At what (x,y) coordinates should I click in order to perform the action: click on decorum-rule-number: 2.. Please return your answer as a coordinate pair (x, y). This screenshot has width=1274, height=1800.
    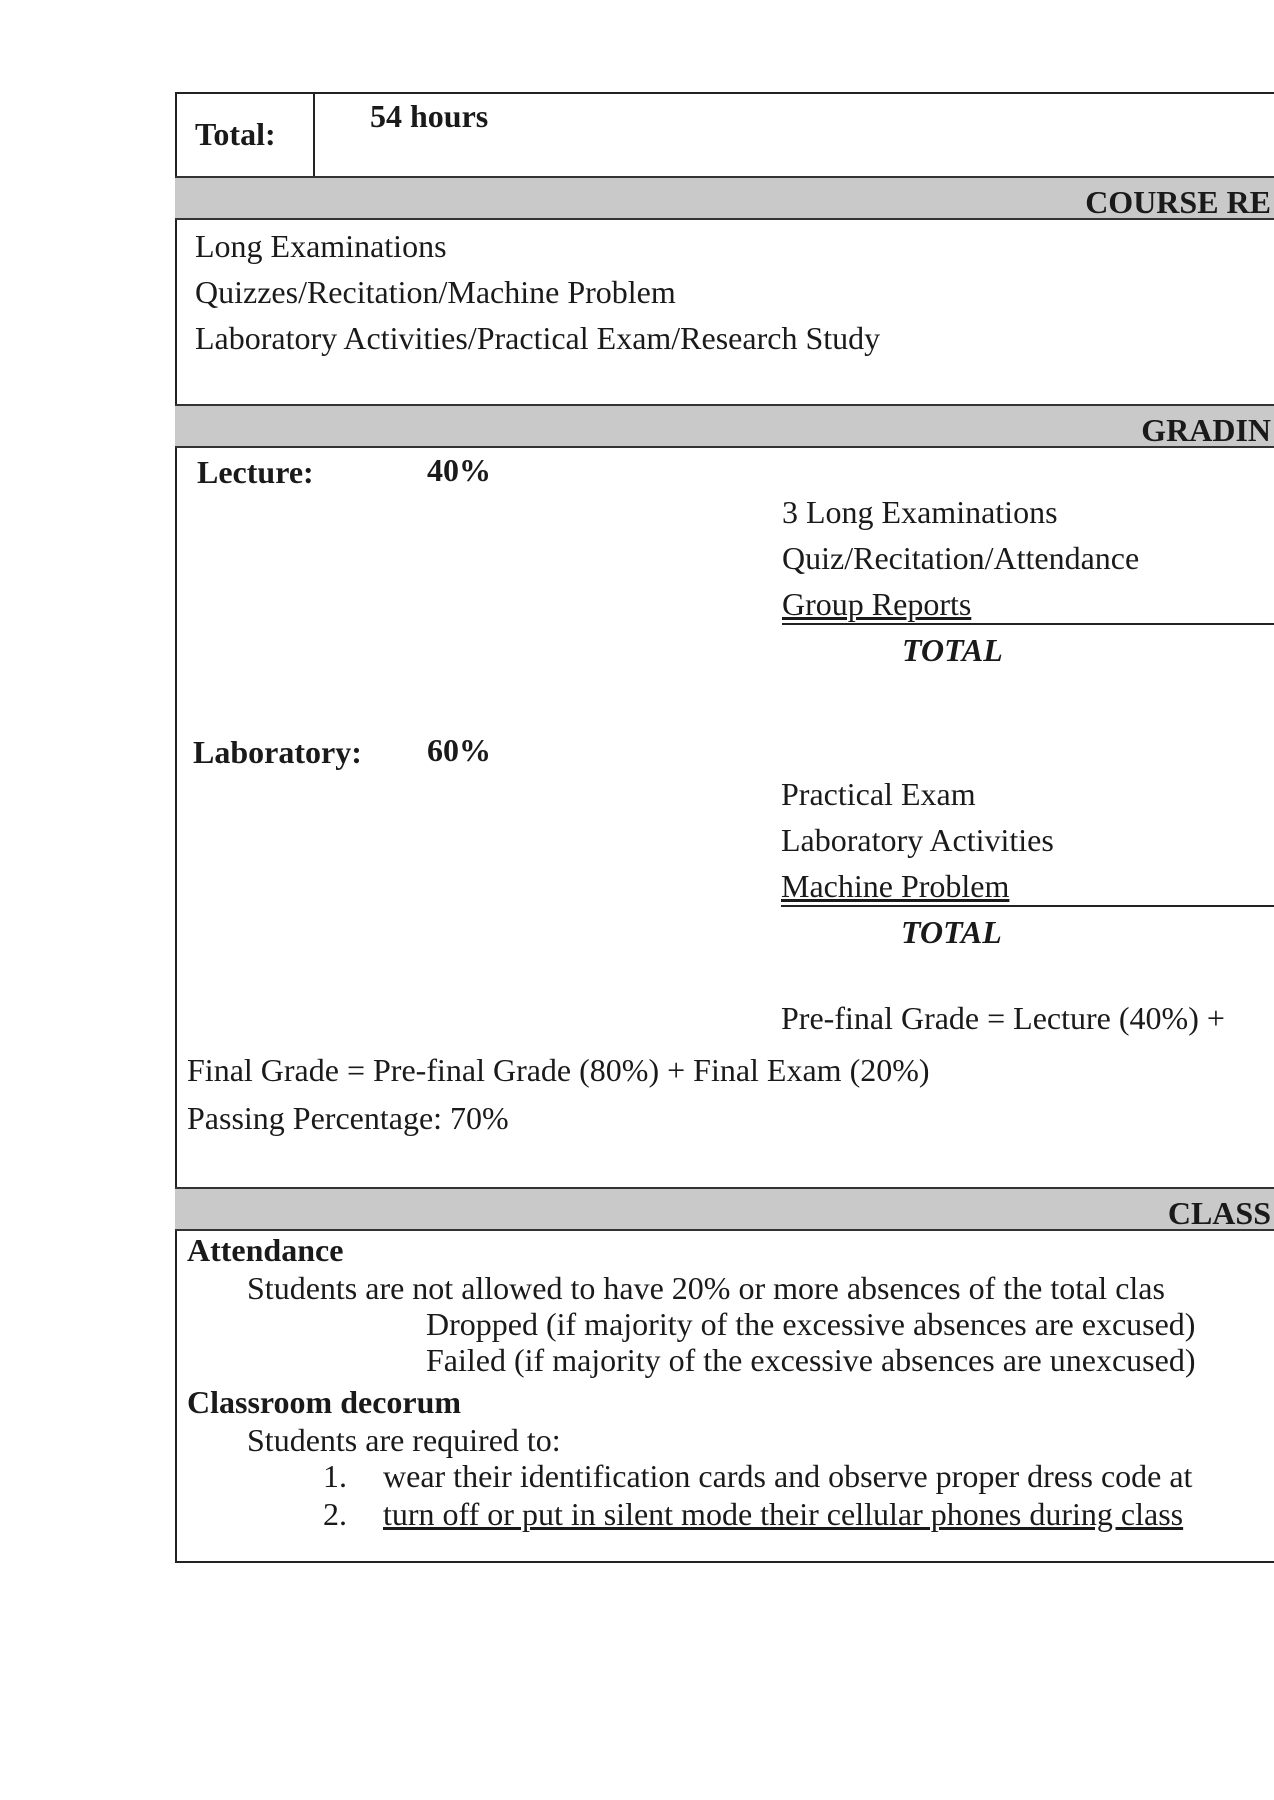
    Looking at the image, I should click on (335, 1514).